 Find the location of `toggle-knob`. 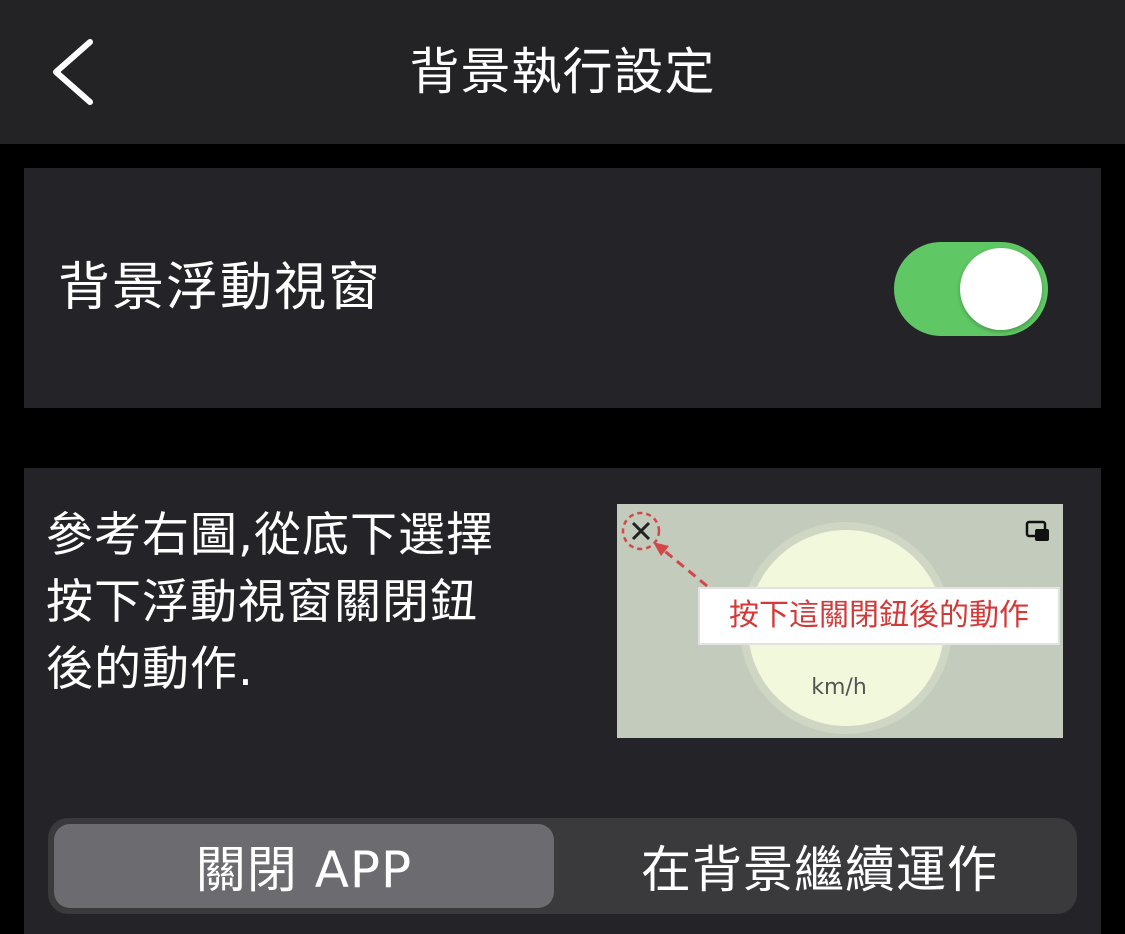

toggle-knob is located at coordinates (1001, 289).